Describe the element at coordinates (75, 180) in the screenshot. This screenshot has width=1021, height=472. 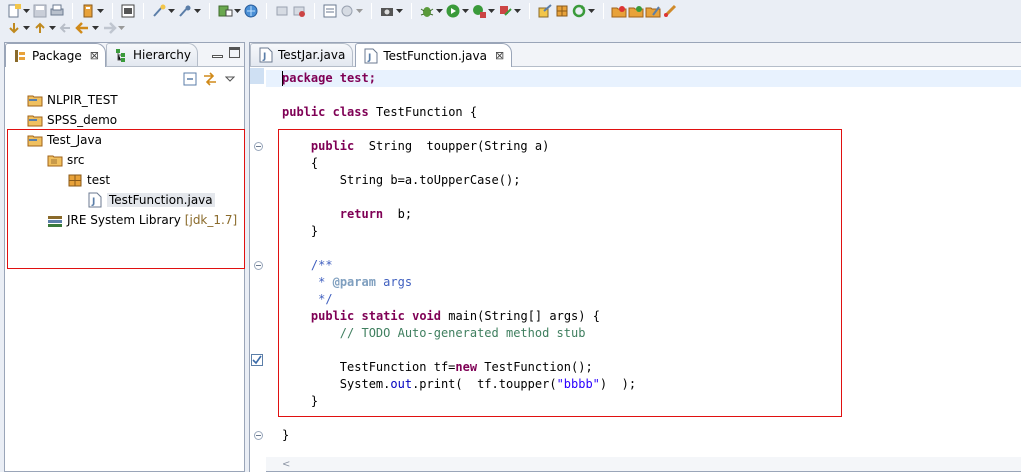
I see `package-icon` at that location.